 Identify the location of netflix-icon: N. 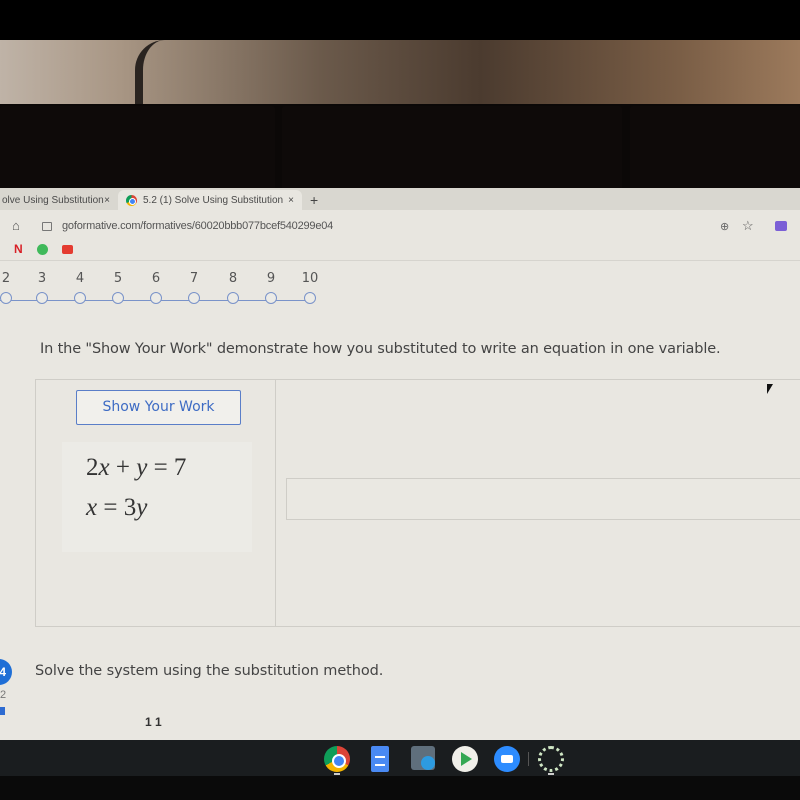
(18, 249).